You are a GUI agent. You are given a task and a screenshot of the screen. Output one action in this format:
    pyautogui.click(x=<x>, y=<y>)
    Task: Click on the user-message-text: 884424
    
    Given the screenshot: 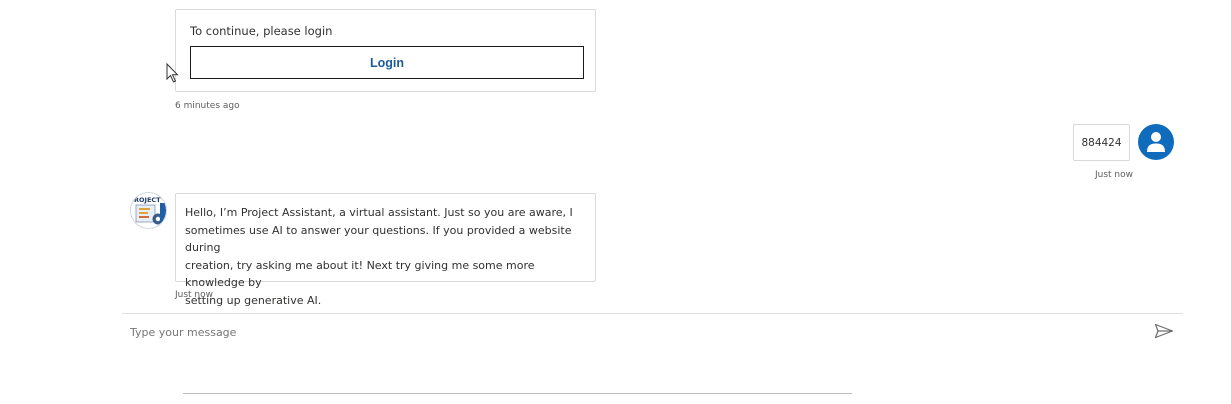 What is the action you would take?
    pyautogui.click(x=1101, y=142)
    